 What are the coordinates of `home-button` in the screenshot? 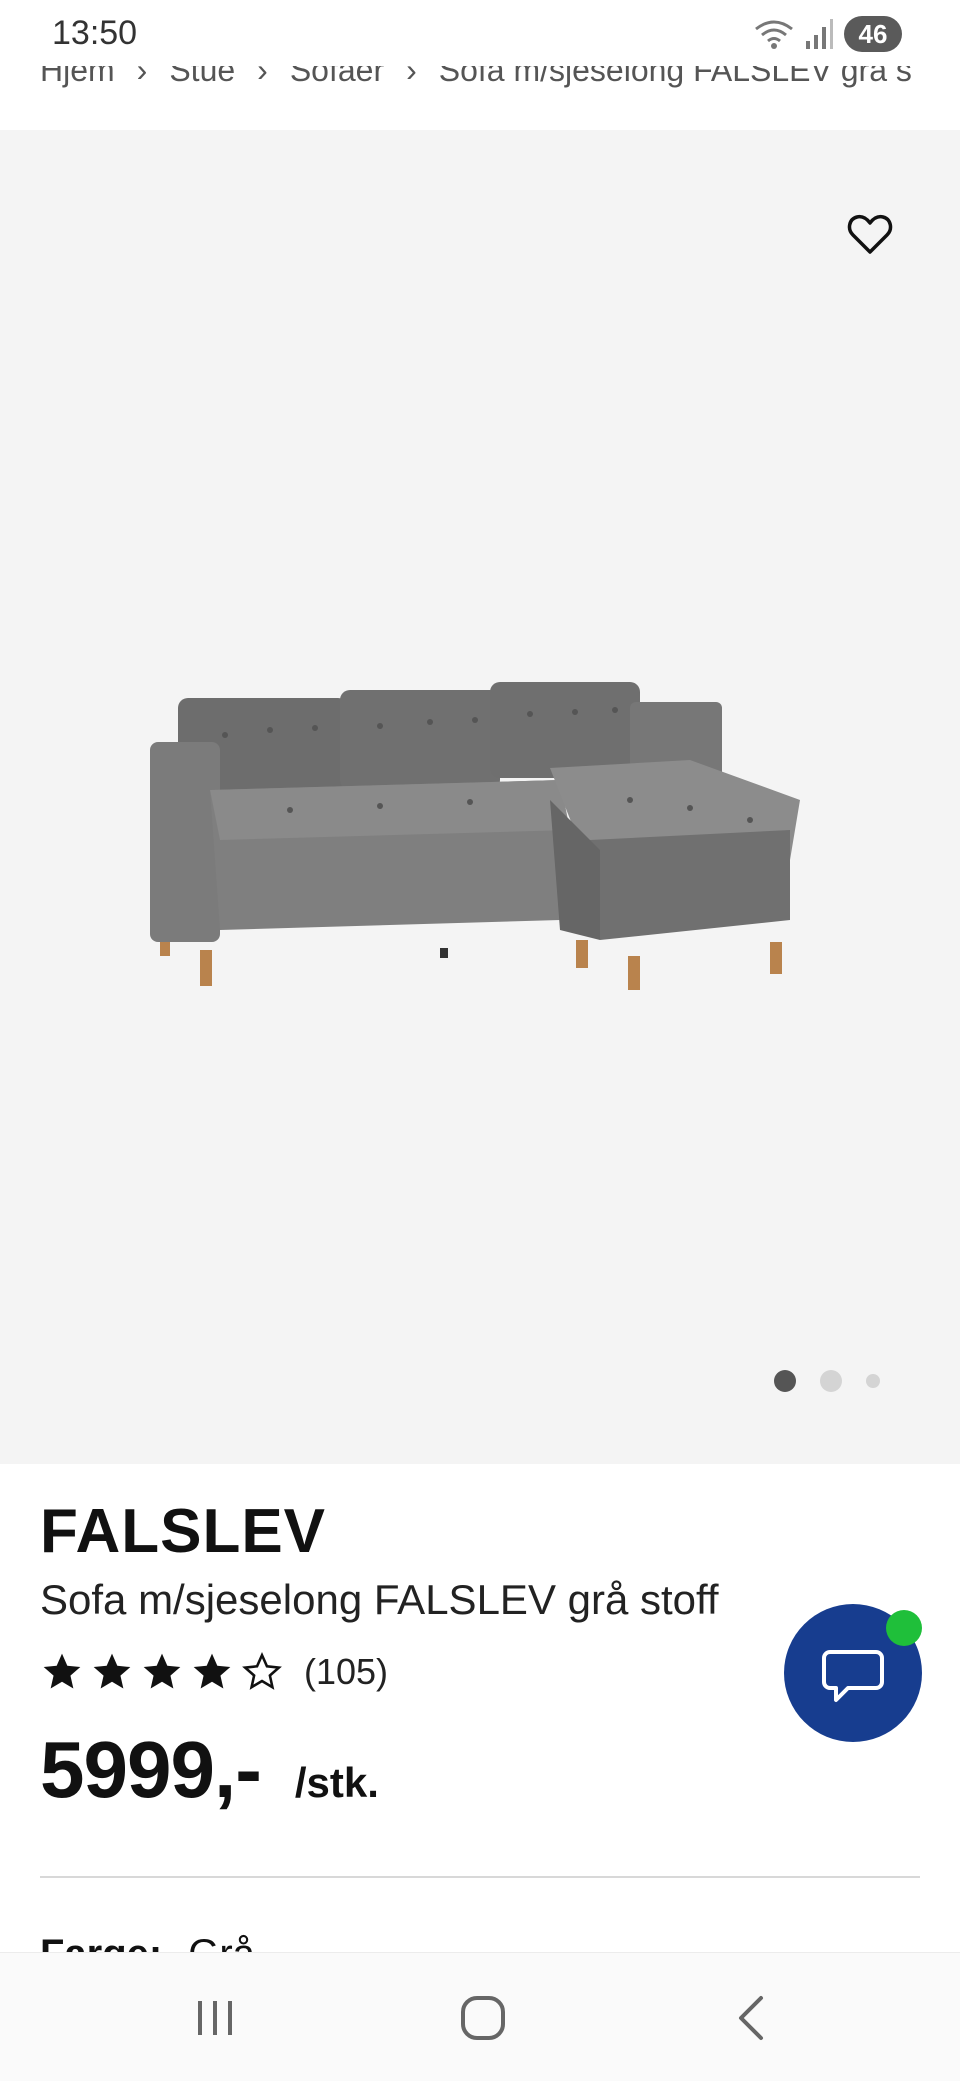 It's located at (483, 2018).